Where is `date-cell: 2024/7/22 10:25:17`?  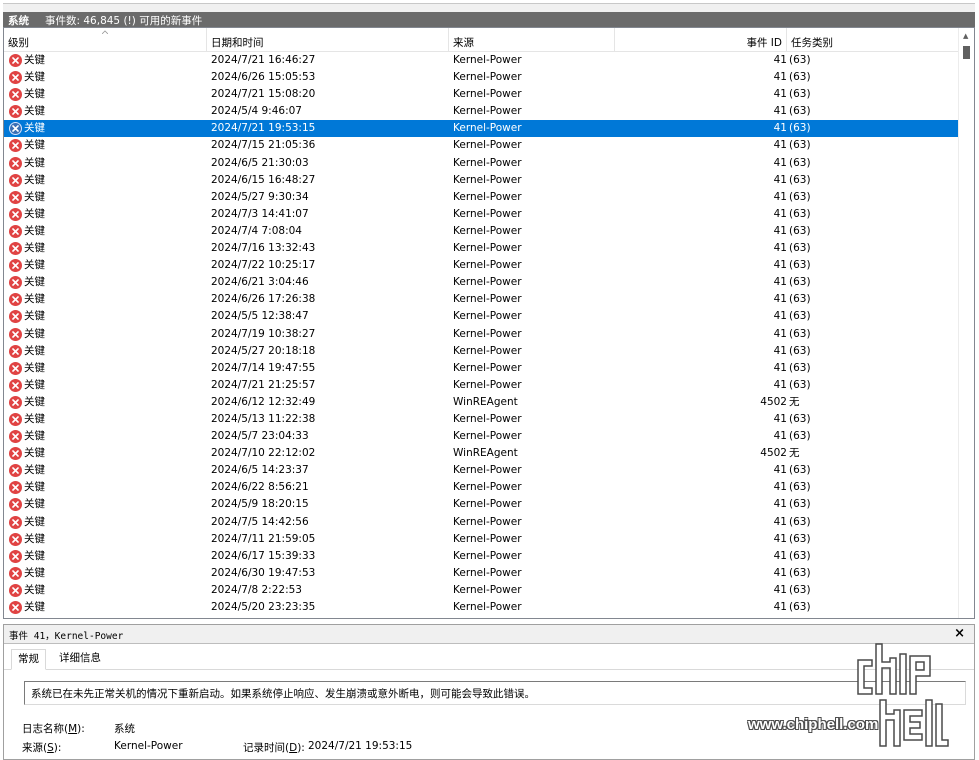
date-cell: 2024/7/22 10:25:17 is located at coordinates (263, 265).